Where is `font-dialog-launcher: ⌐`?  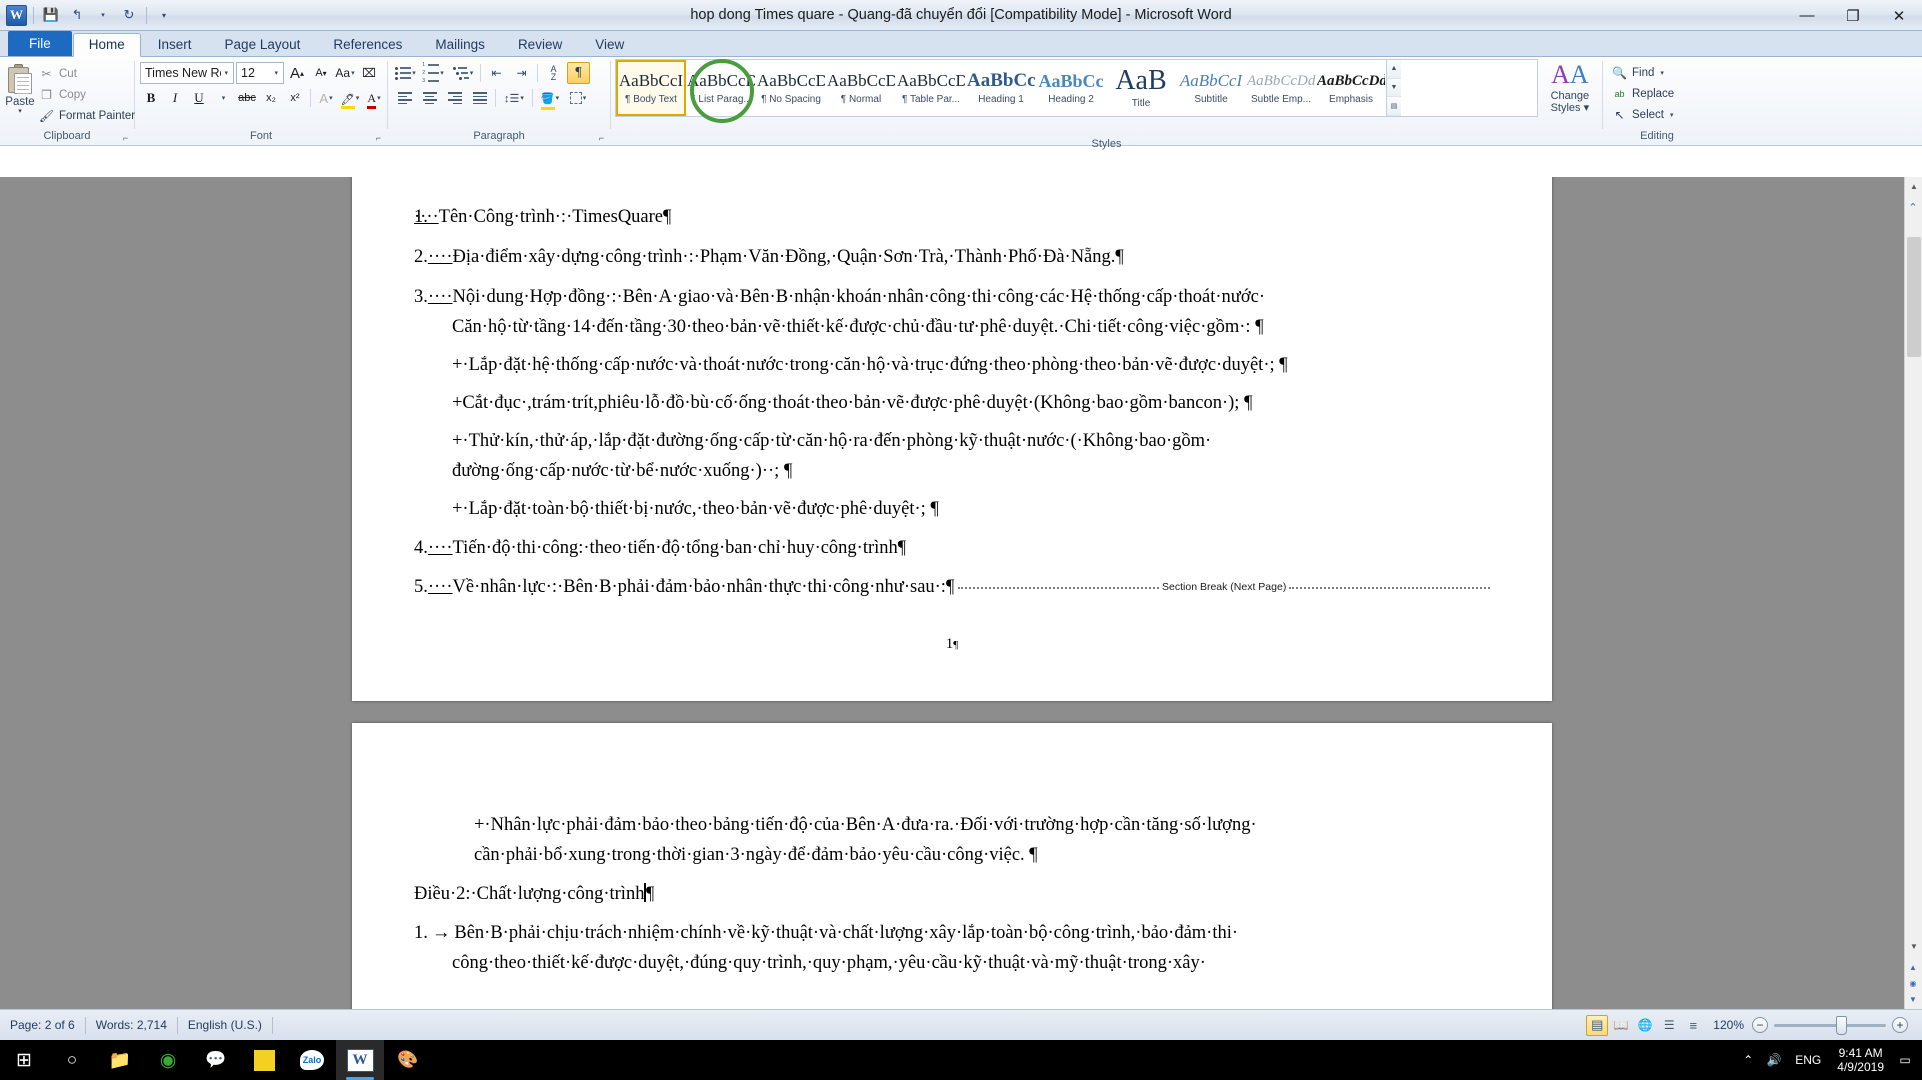
font-dialog-launcher: ⌐ is located at coordinates (378, 138).